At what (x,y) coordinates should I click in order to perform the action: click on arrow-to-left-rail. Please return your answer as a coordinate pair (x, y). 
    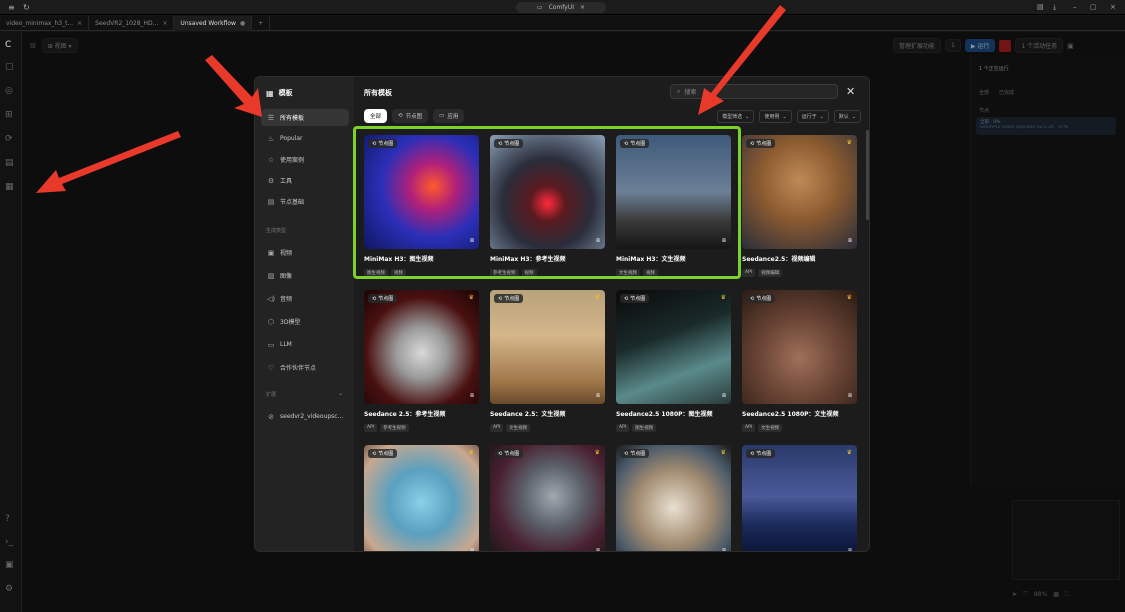
    Looking at the image, I should click on (108, 162).